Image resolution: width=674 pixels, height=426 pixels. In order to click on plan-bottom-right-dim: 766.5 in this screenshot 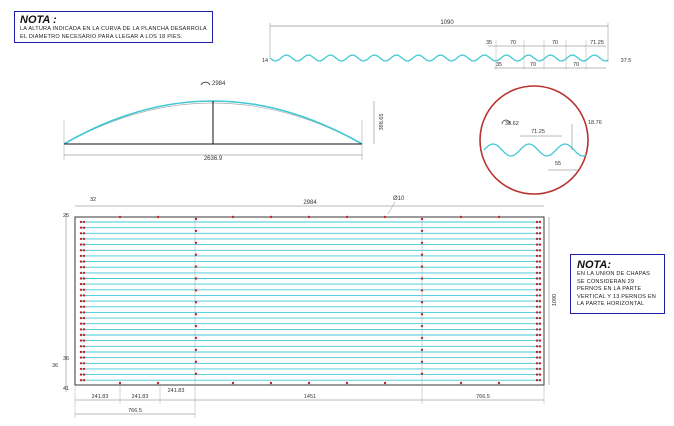, I will do `click(483, 397)`.